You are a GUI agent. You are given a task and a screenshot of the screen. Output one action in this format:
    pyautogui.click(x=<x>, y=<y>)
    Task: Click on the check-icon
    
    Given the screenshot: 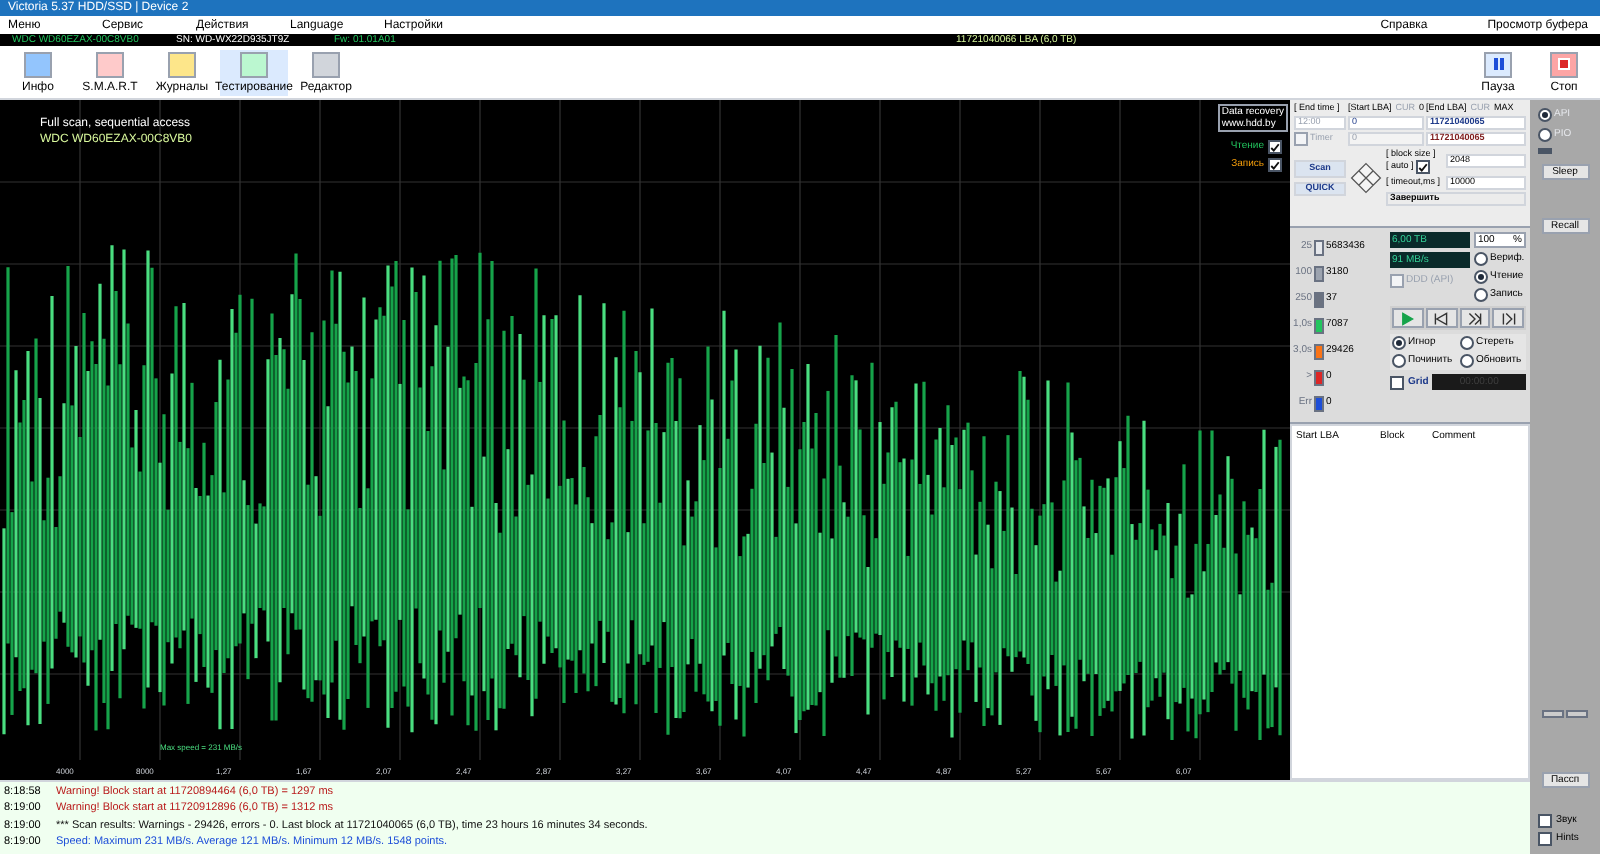 What is the action you would take?
    pyautogui.click(x=1422, y=167)
    